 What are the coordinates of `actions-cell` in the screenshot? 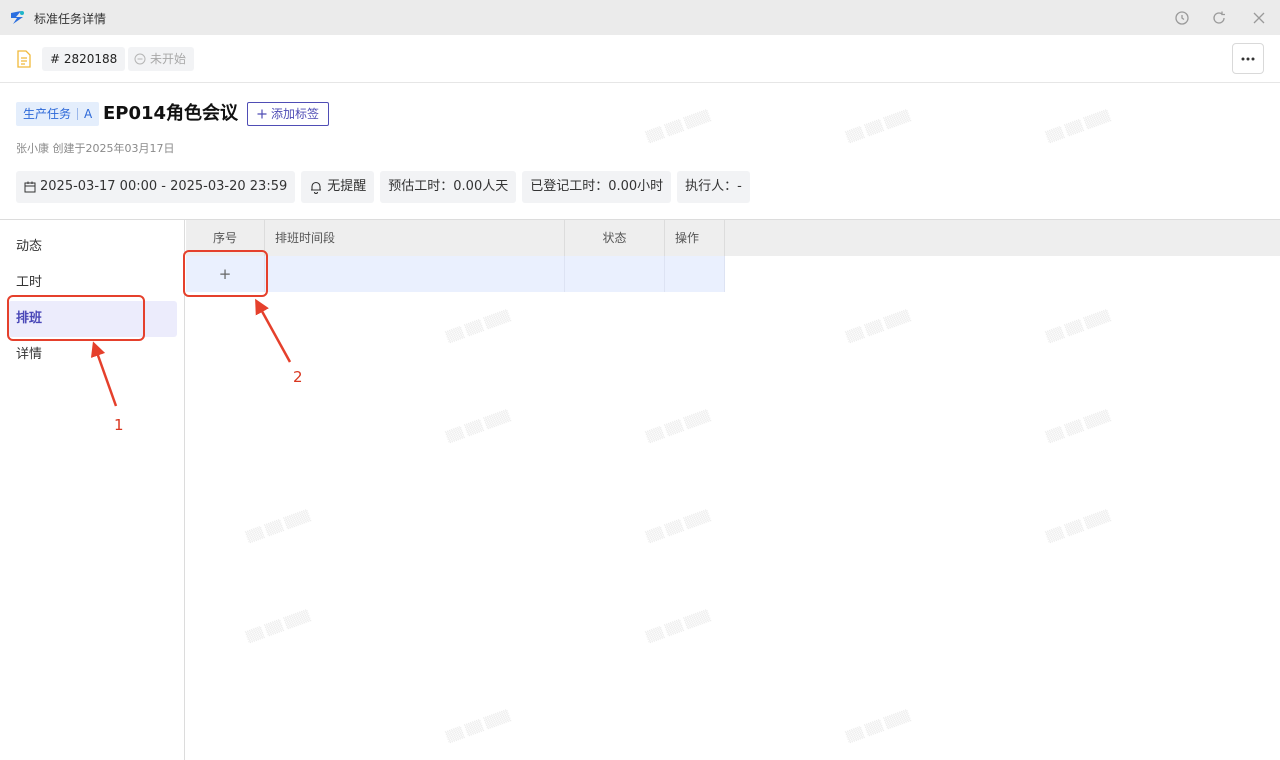 It's located at (695, 274).